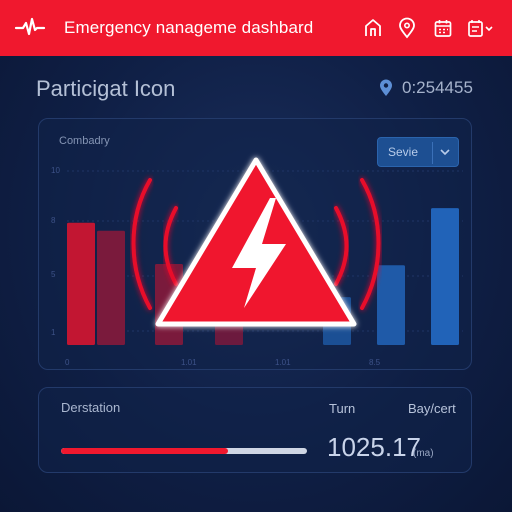  What do you see at coordinates (370, 244) in the screenshot?
I see `signal-wave-right-outer` at bounding box center [370, 244].